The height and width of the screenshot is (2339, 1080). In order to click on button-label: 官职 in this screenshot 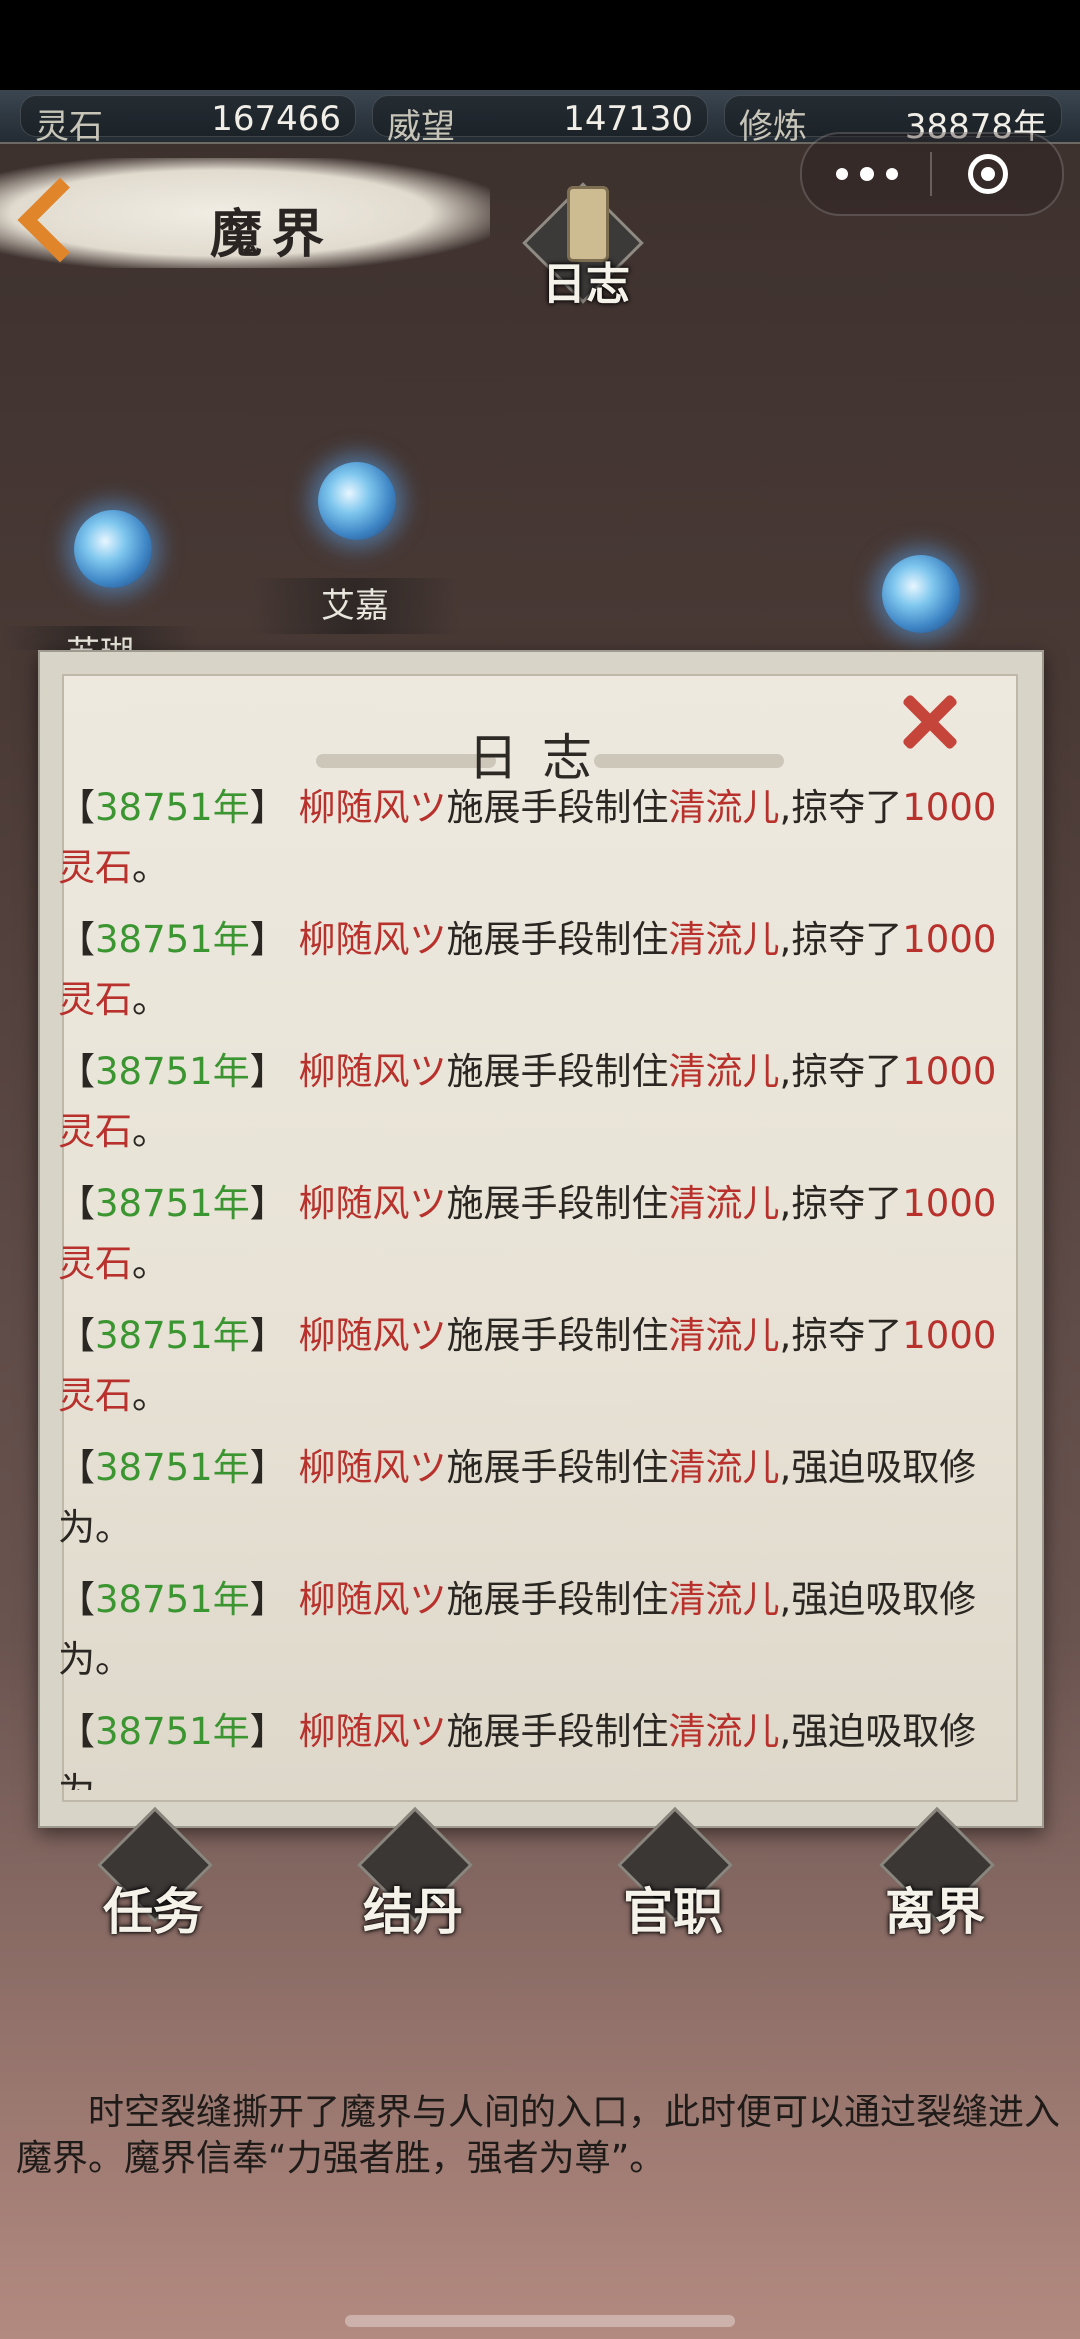, I will do `click(673, 1911)`.